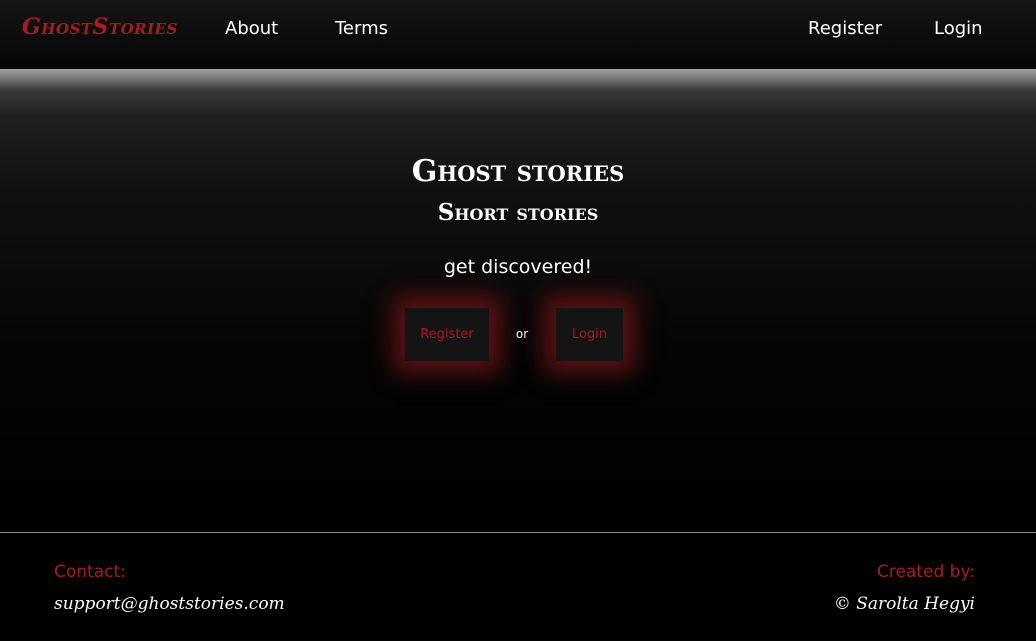 The image size is (1036, 641). What do you see at coordinates (169, 604) in the screenshot?
I see `contact-email-link: support@ghoststories.com` at bounding box center [169, 604].